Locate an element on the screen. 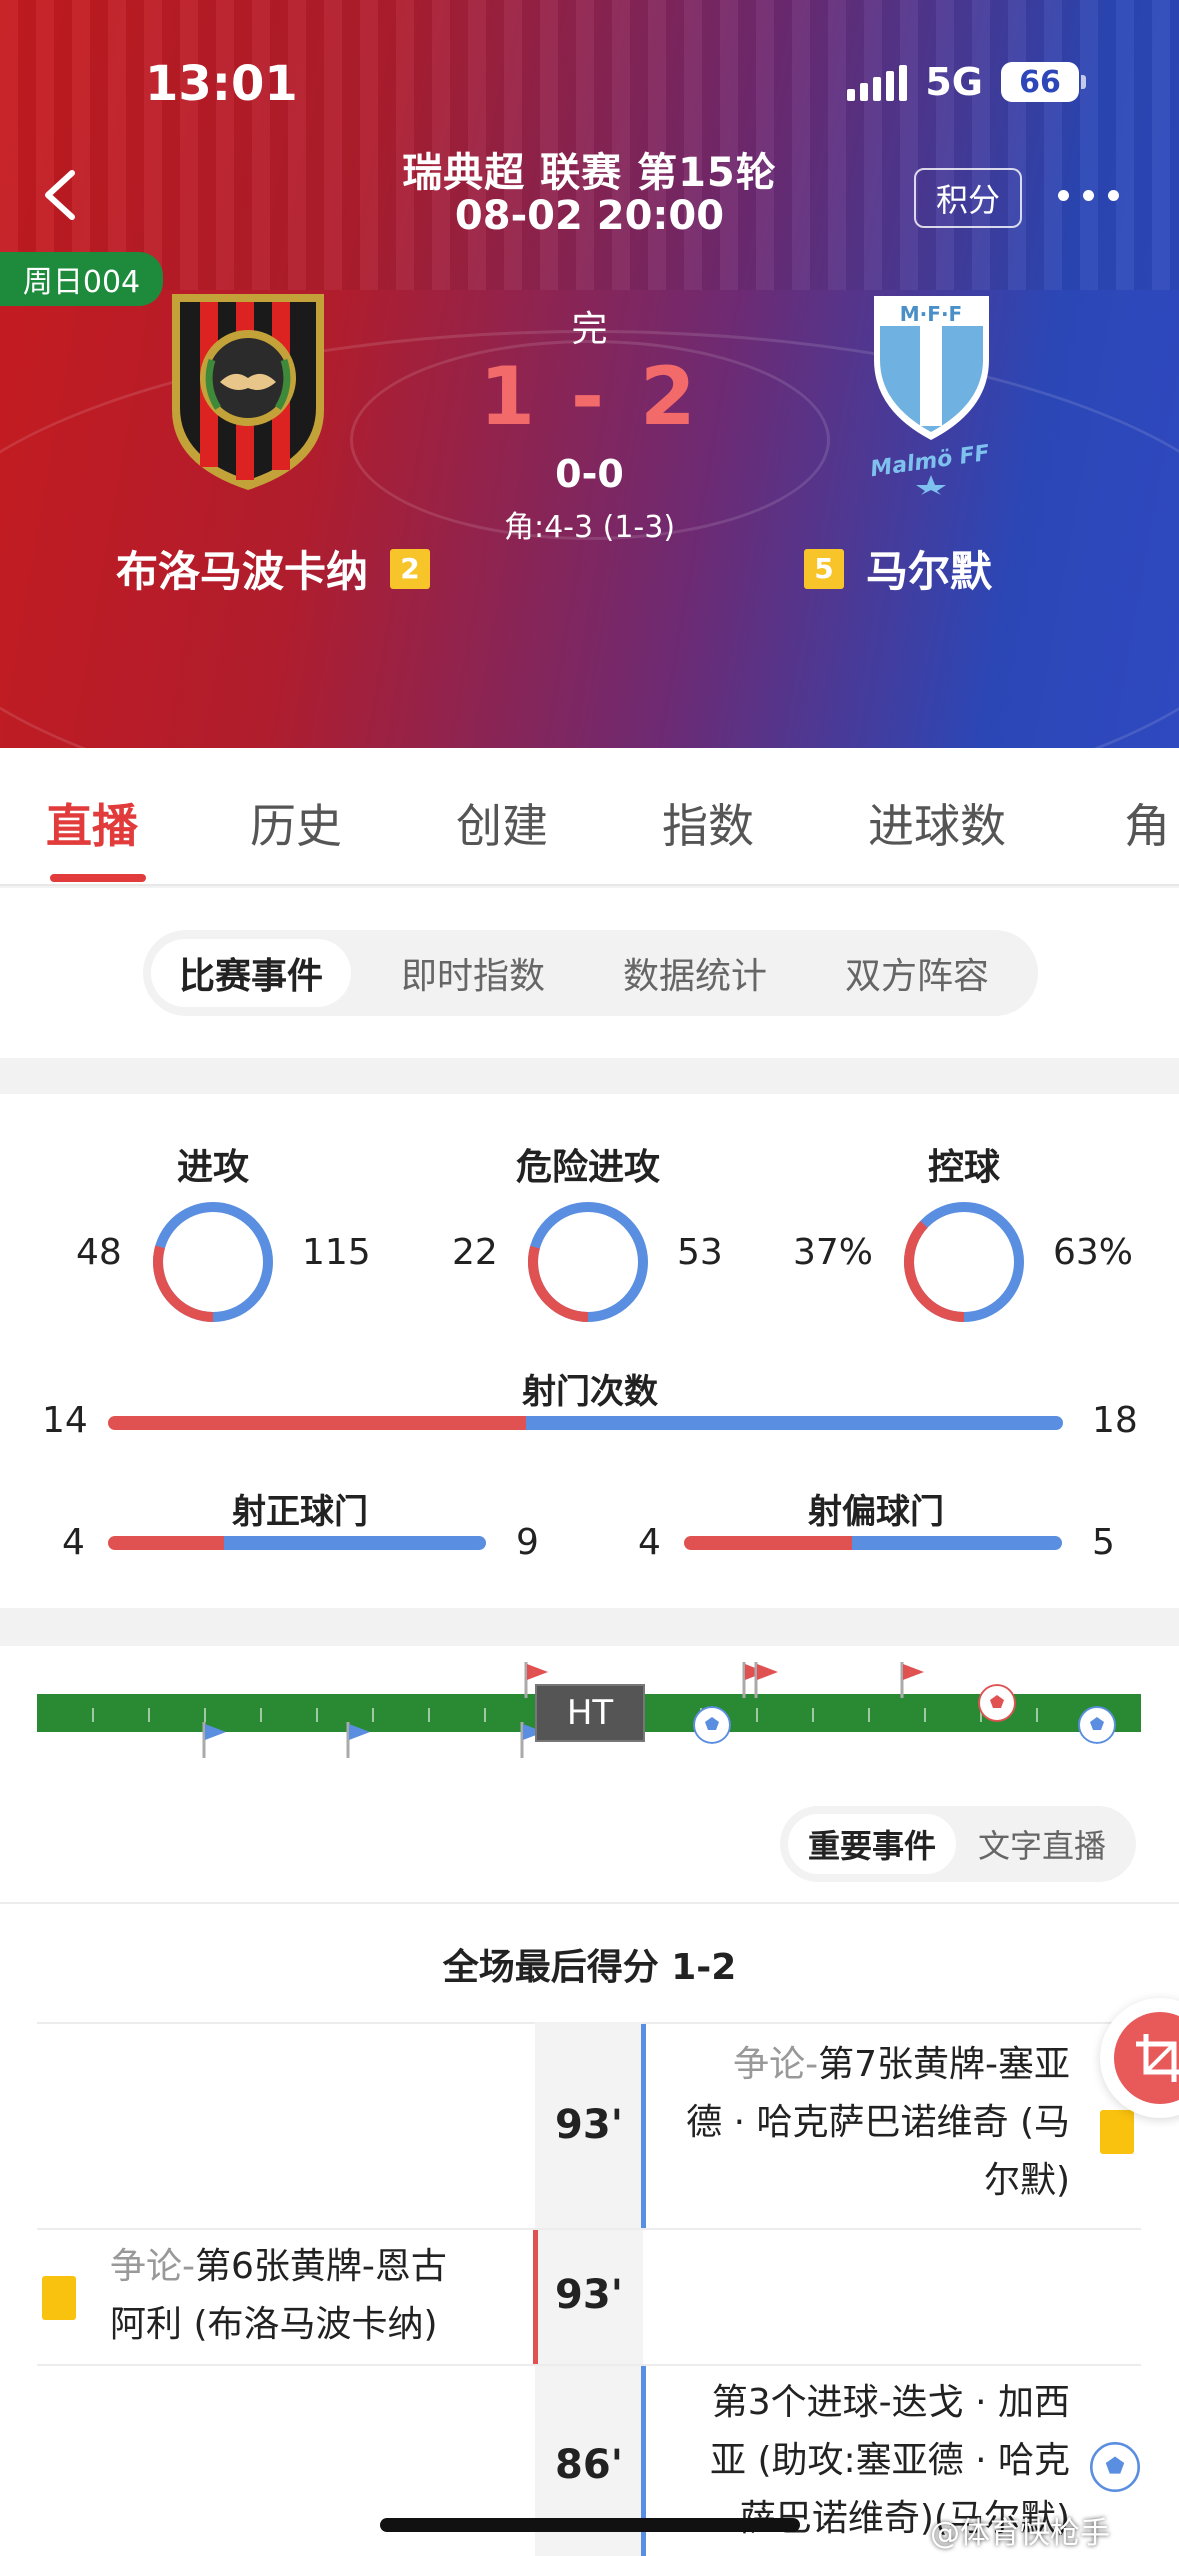 This screenshot has width=1179, height=2556. shots-away: 18 is located at coordinates (1115, 1420).